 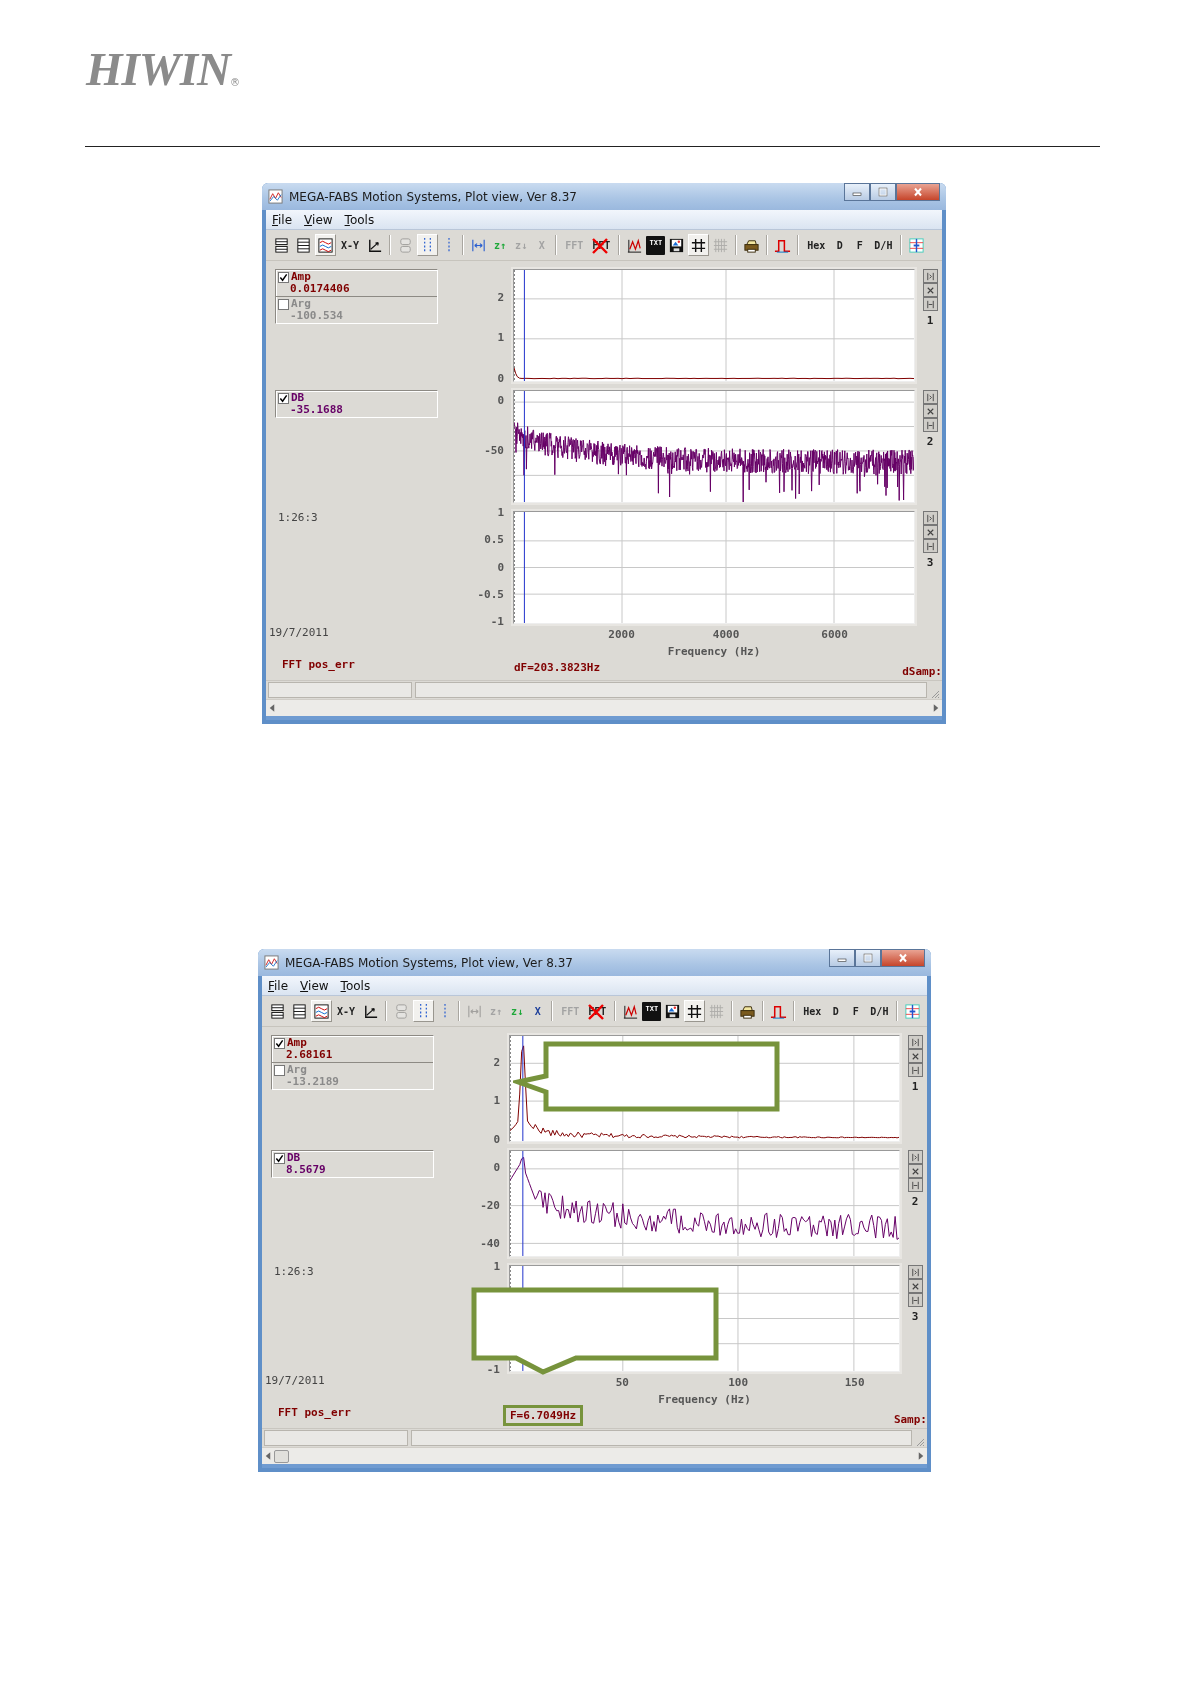 I want to click on frequency-readout: dF=203.3823Hz, so click(x=557, y=668).